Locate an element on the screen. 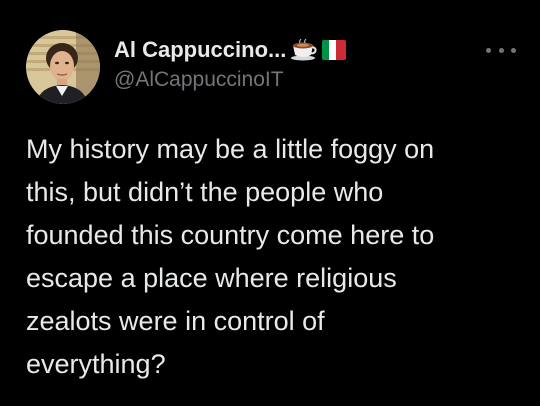 This screenshot has width=540, height=406. author-info: Al Cappuccino... @AlCappuccinoIT is located at coordinates (230, 64).